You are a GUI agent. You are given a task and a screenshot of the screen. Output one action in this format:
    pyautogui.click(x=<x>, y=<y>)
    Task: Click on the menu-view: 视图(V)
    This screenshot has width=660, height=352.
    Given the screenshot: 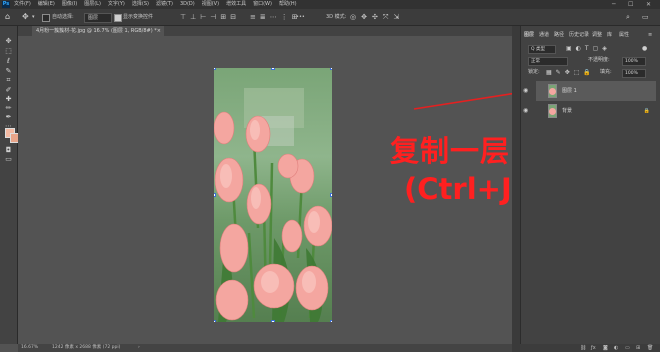 What is the action you would take?
    pyautogui.click(x=210, y=4)
    